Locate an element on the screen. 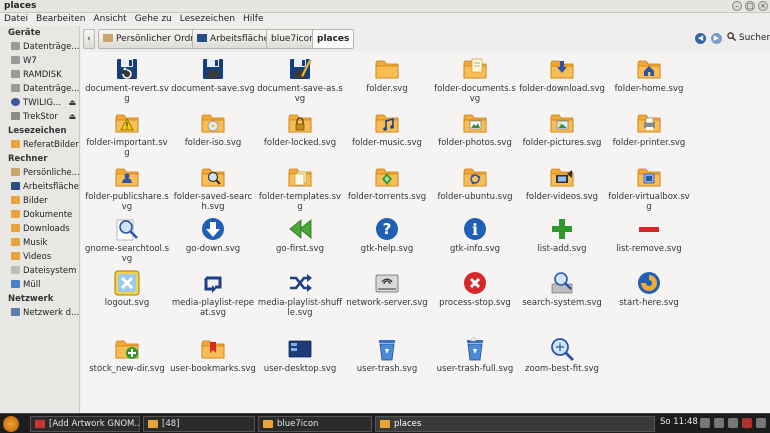  file-item: logout.svg is located at coordinates (127, 295).